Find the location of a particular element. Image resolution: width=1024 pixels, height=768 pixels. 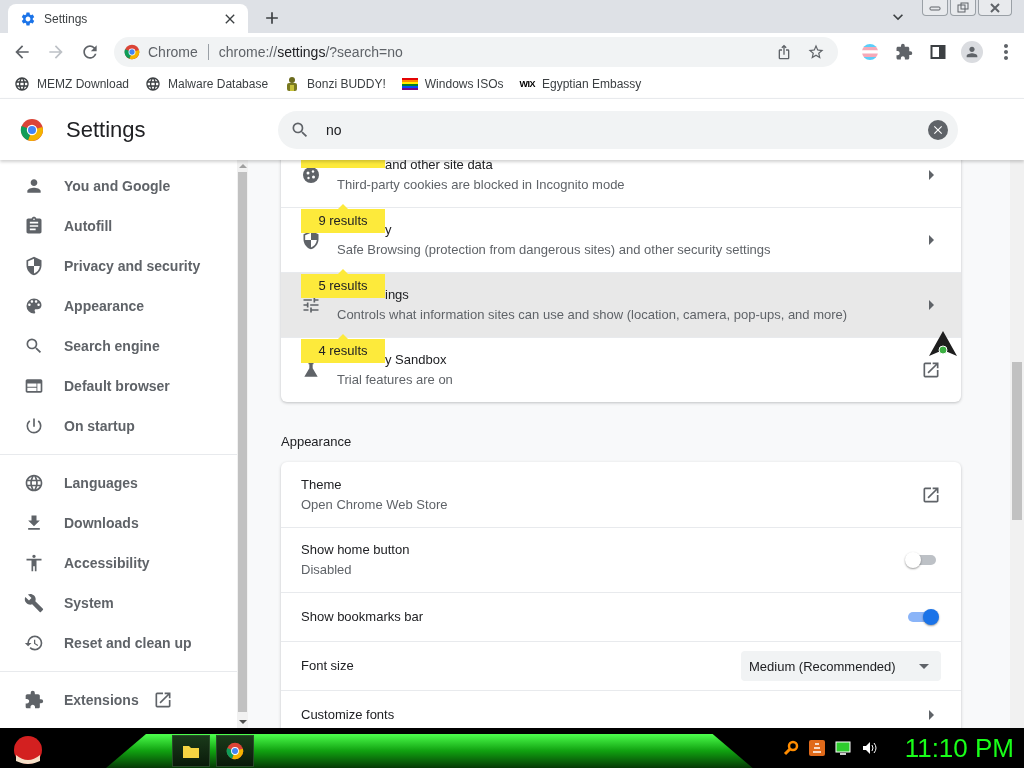

font-size-dropdown: Medium (Recommended) is located at coordinates (841, 666).